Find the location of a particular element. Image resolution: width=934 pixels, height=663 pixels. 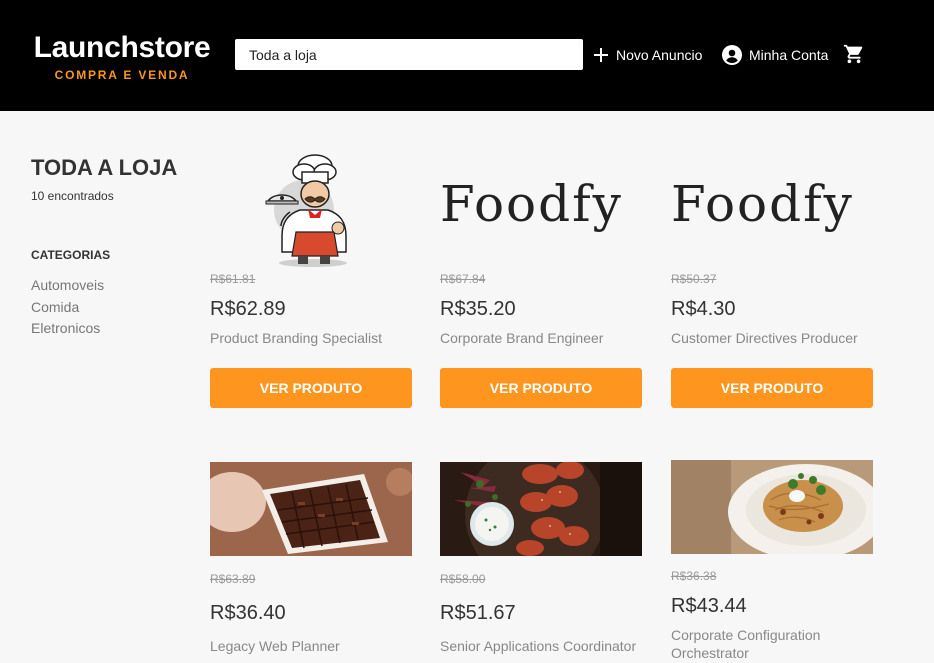

product-price: R$43.44 is located at coordinates (709, 606).